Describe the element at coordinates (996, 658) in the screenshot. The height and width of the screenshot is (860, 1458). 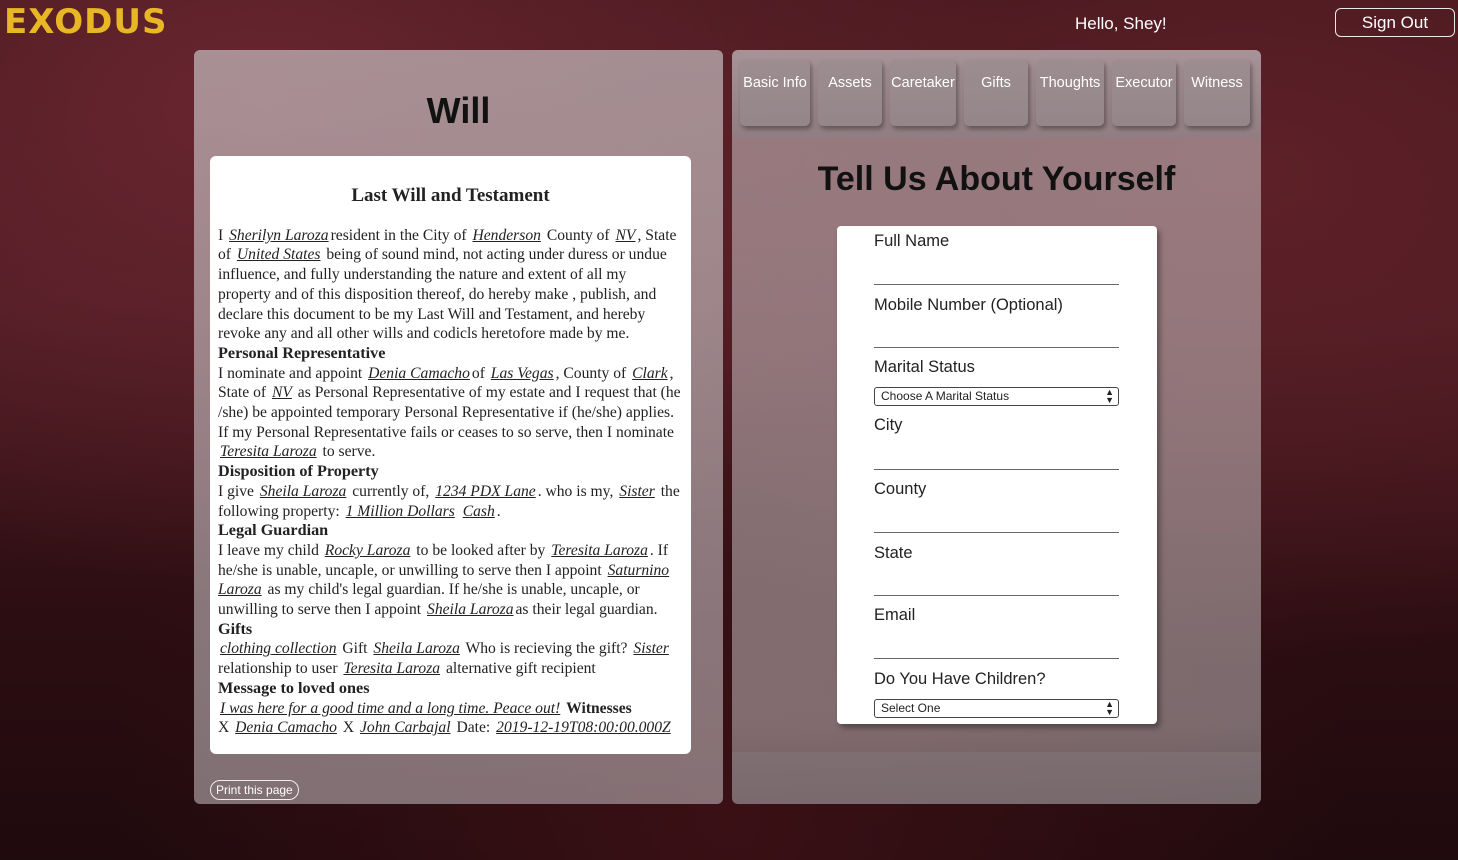
I see `email-input` at that location.